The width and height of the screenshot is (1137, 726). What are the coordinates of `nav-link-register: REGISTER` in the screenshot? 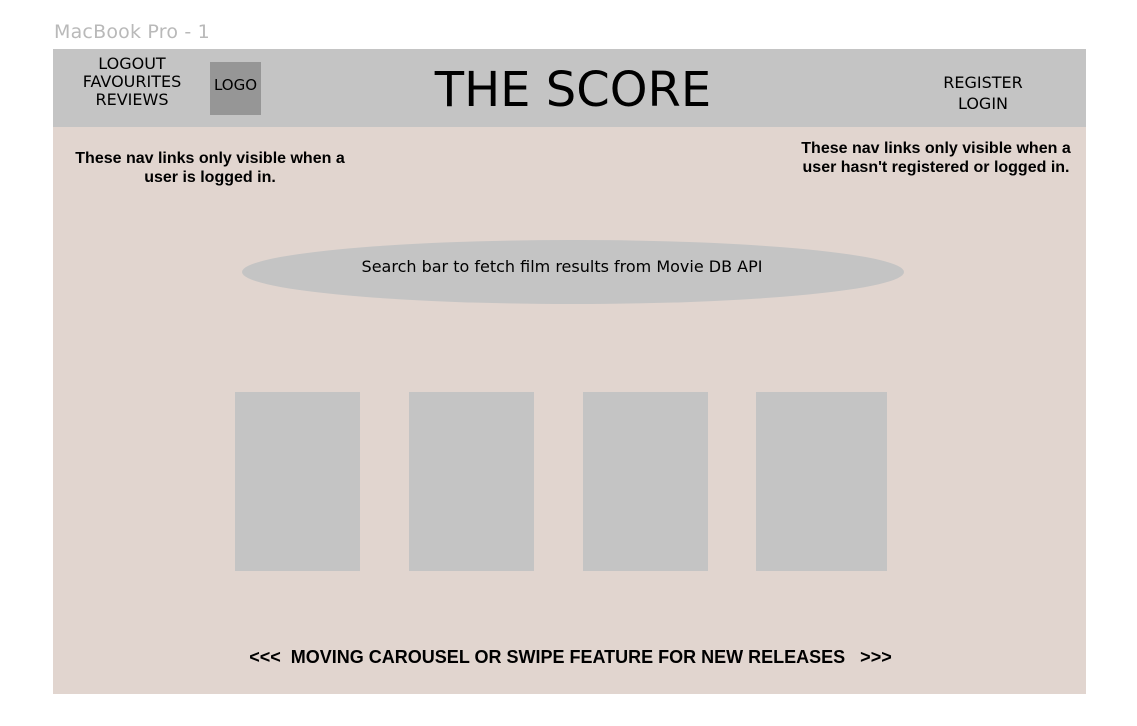 It's located at (983, 82).